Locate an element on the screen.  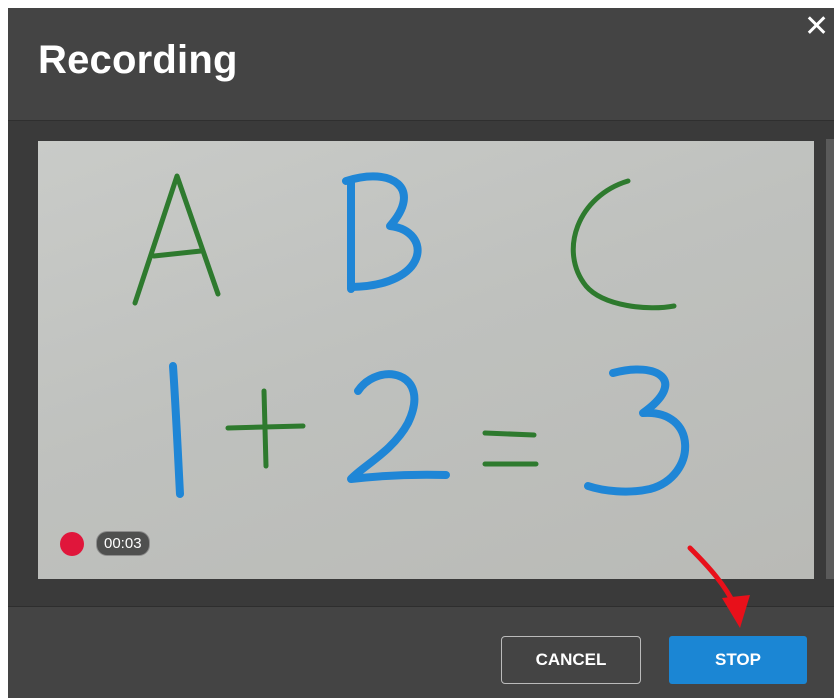
dialog-footer: CANCEL STOP is located at coordinates (421, 652).